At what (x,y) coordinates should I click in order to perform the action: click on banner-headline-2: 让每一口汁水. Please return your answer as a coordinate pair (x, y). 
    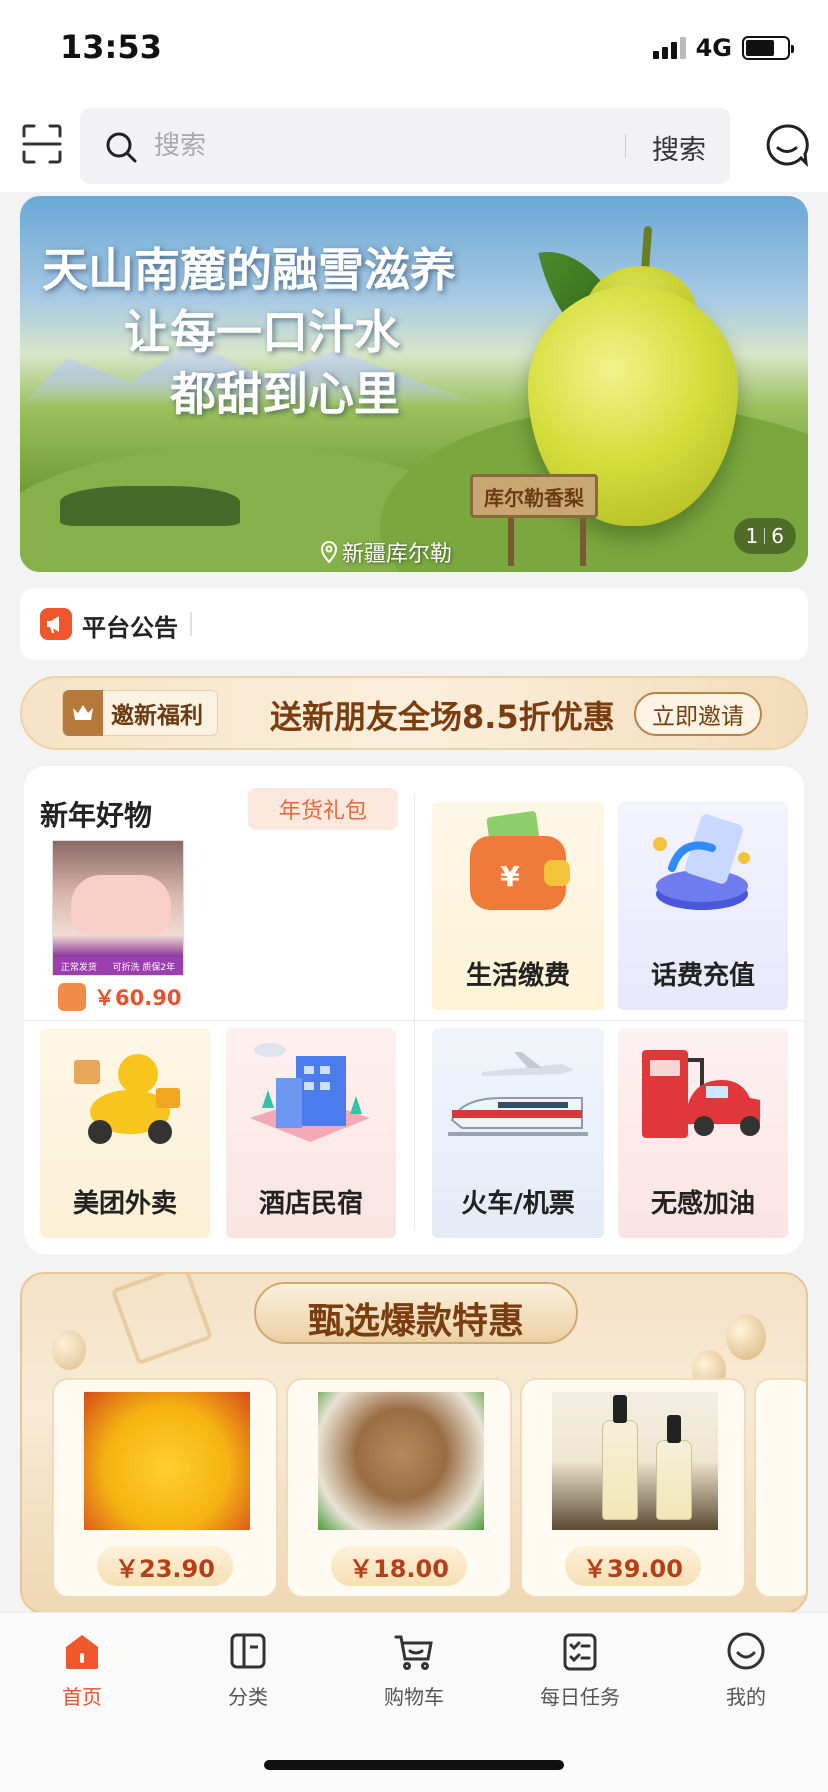
    Looking at the image, I should click on (262, 332).